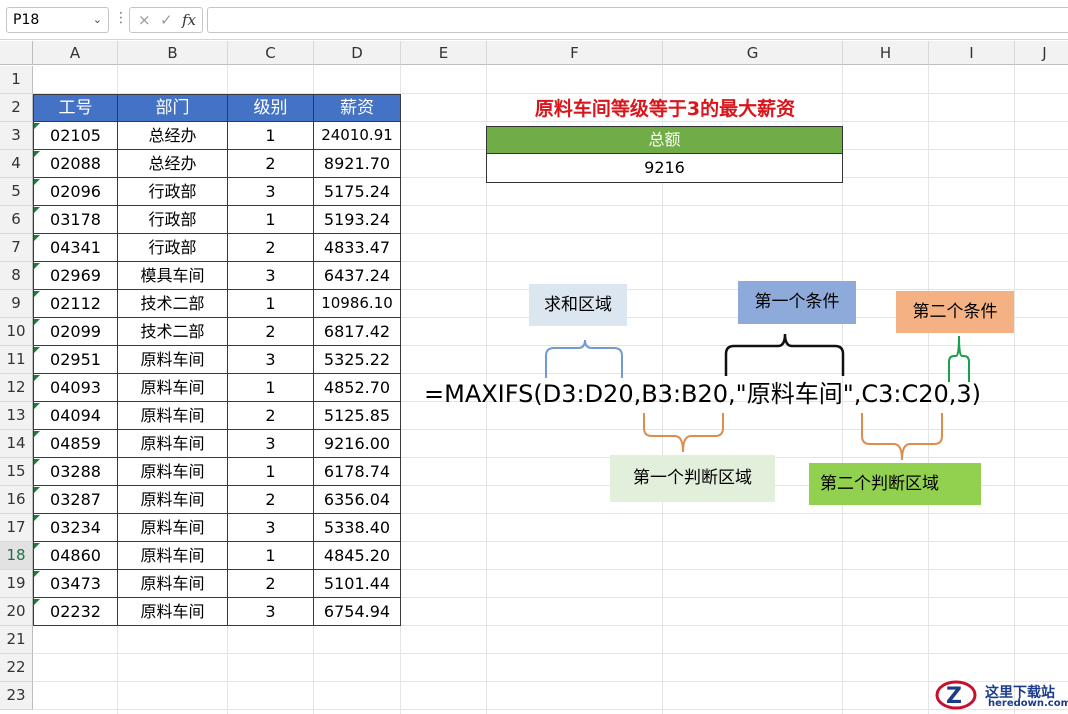  Describe the element at coordinates (1028, 703) in the screenshot. I see `watermark-site-url: heredown.com` at that location.